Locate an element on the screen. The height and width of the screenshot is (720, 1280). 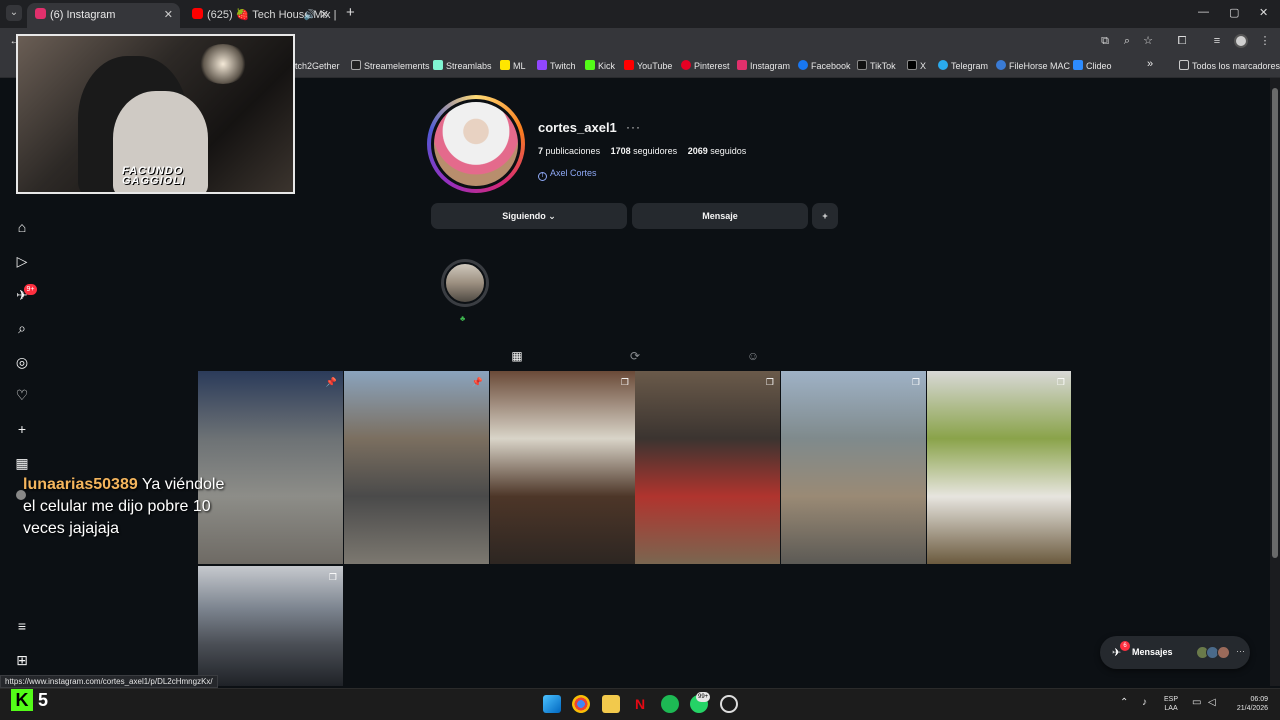
heart-icon: ♡ is located at coordinates (22, 395).